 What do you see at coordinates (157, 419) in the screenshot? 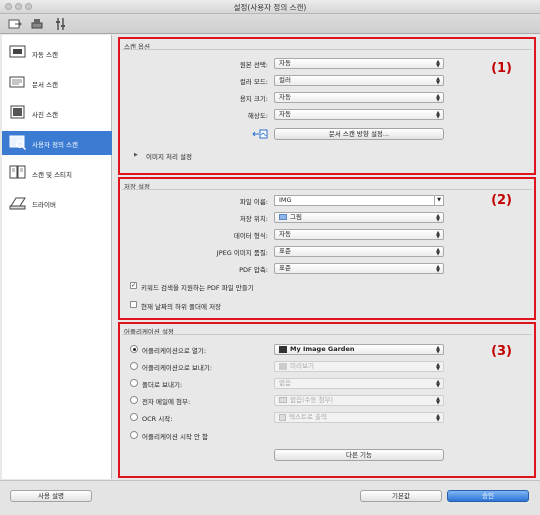
I see `start-ocr-label: OCR 시작:` at bounding box center [157, 419].